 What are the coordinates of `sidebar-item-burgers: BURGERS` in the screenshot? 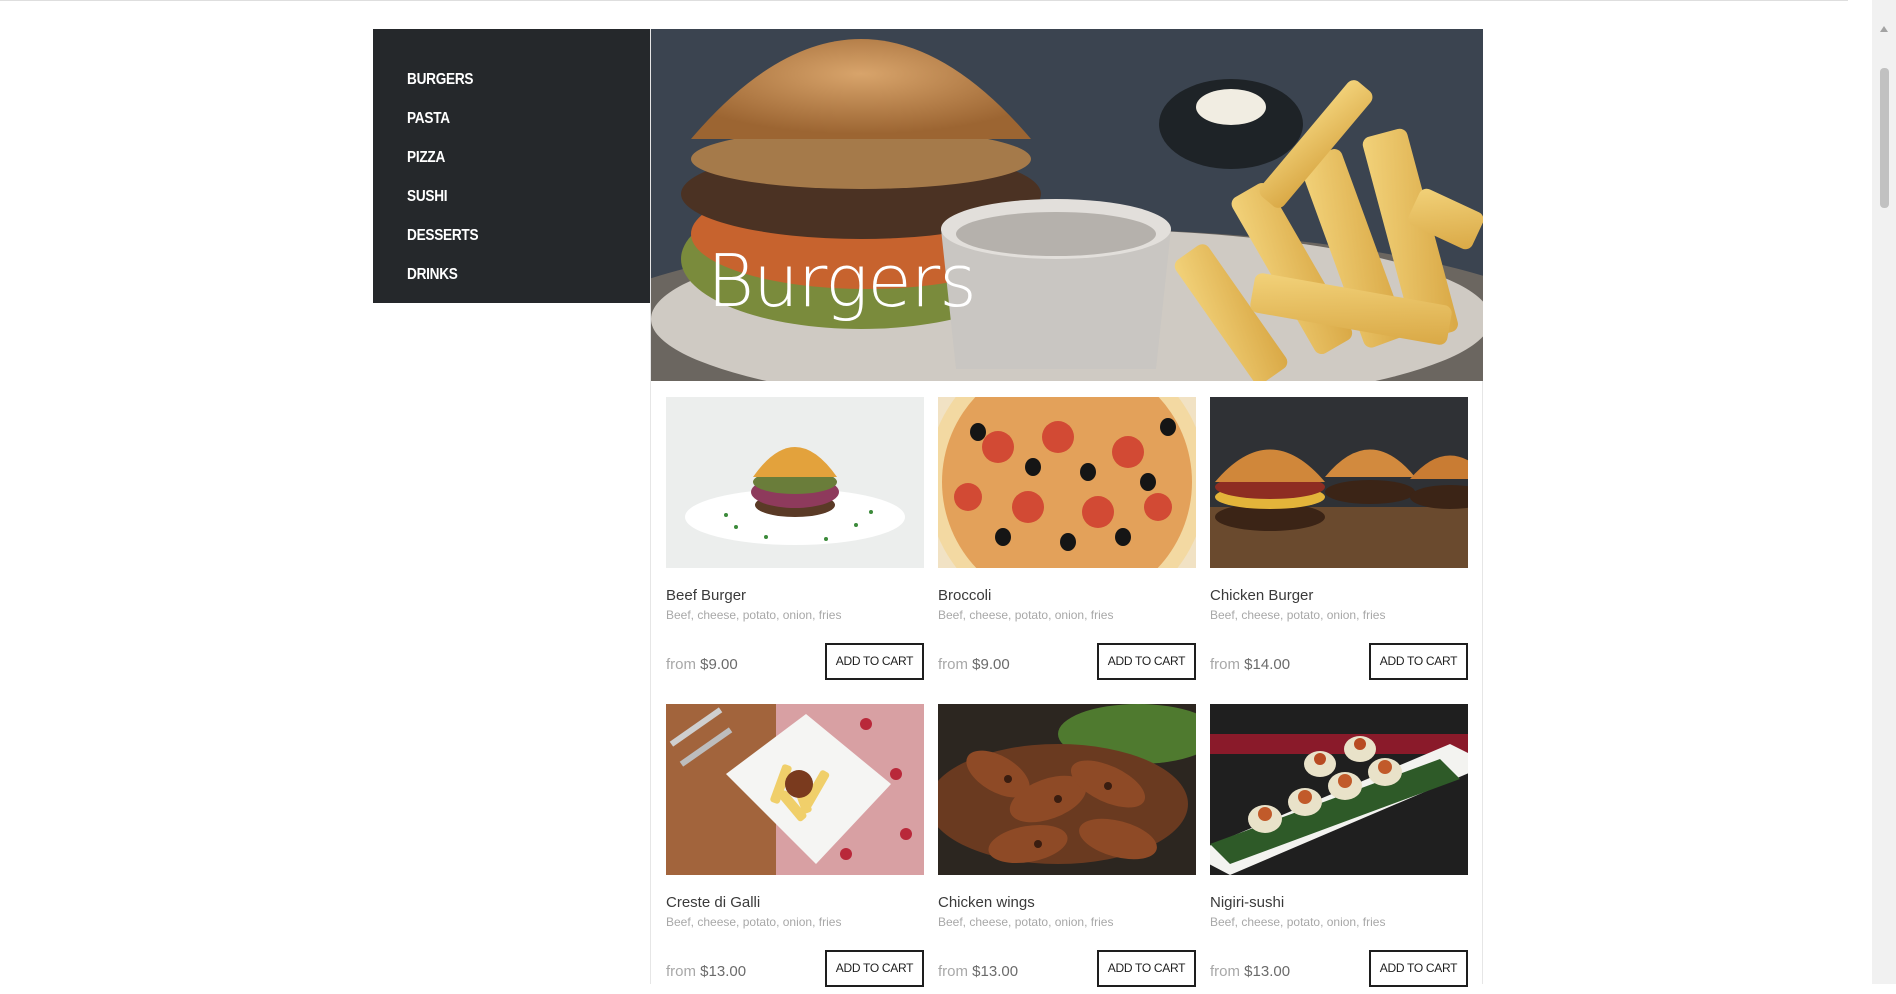 It's located at (510, 79).